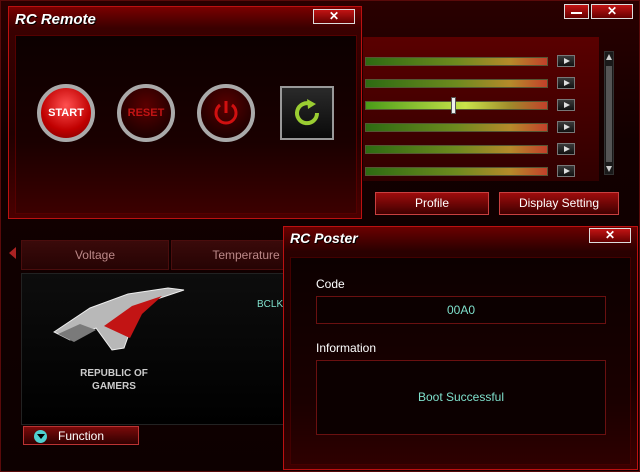 This screenshot has width=640, height=472. Describe the element at coordinates (609, 57) in the screenshot. I see `scroll-up-icon` at that location.